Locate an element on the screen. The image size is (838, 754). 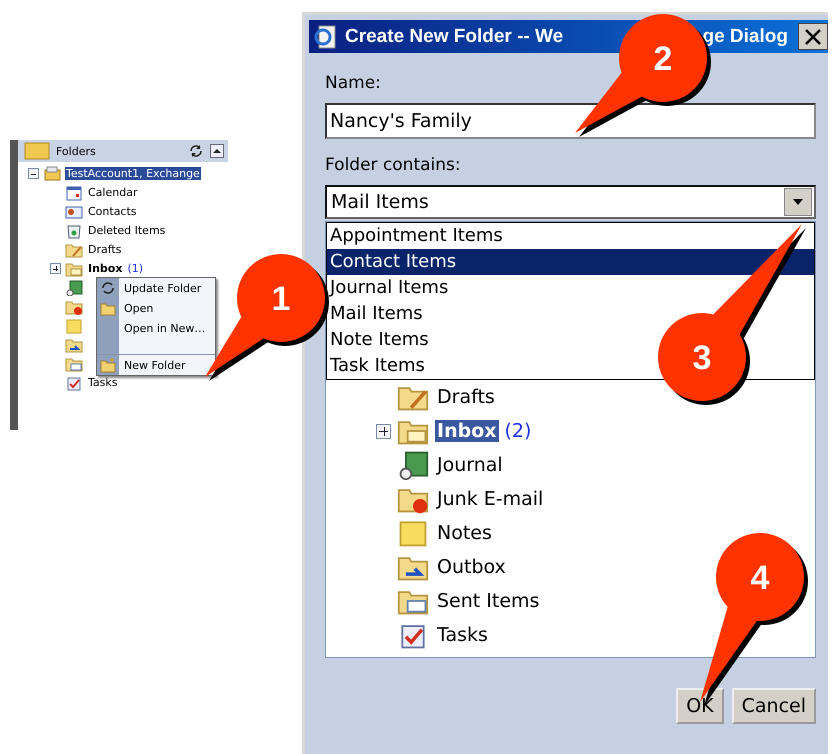
folder-item: Sent Items is located at coordinates (488, 601).